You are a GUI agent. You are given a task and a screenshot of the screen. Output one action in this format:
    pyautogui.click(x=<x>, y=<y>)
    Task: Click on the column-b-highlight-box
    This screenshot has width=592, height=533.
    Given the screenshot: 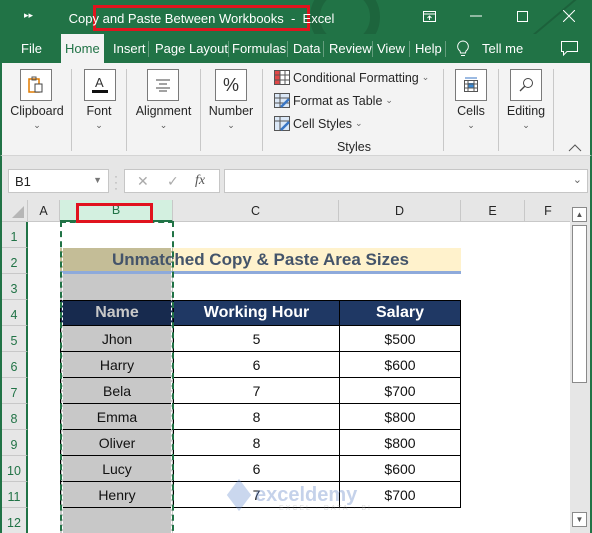 What is the action you would take?
    pyautogui.click(x=114, y=213)
    